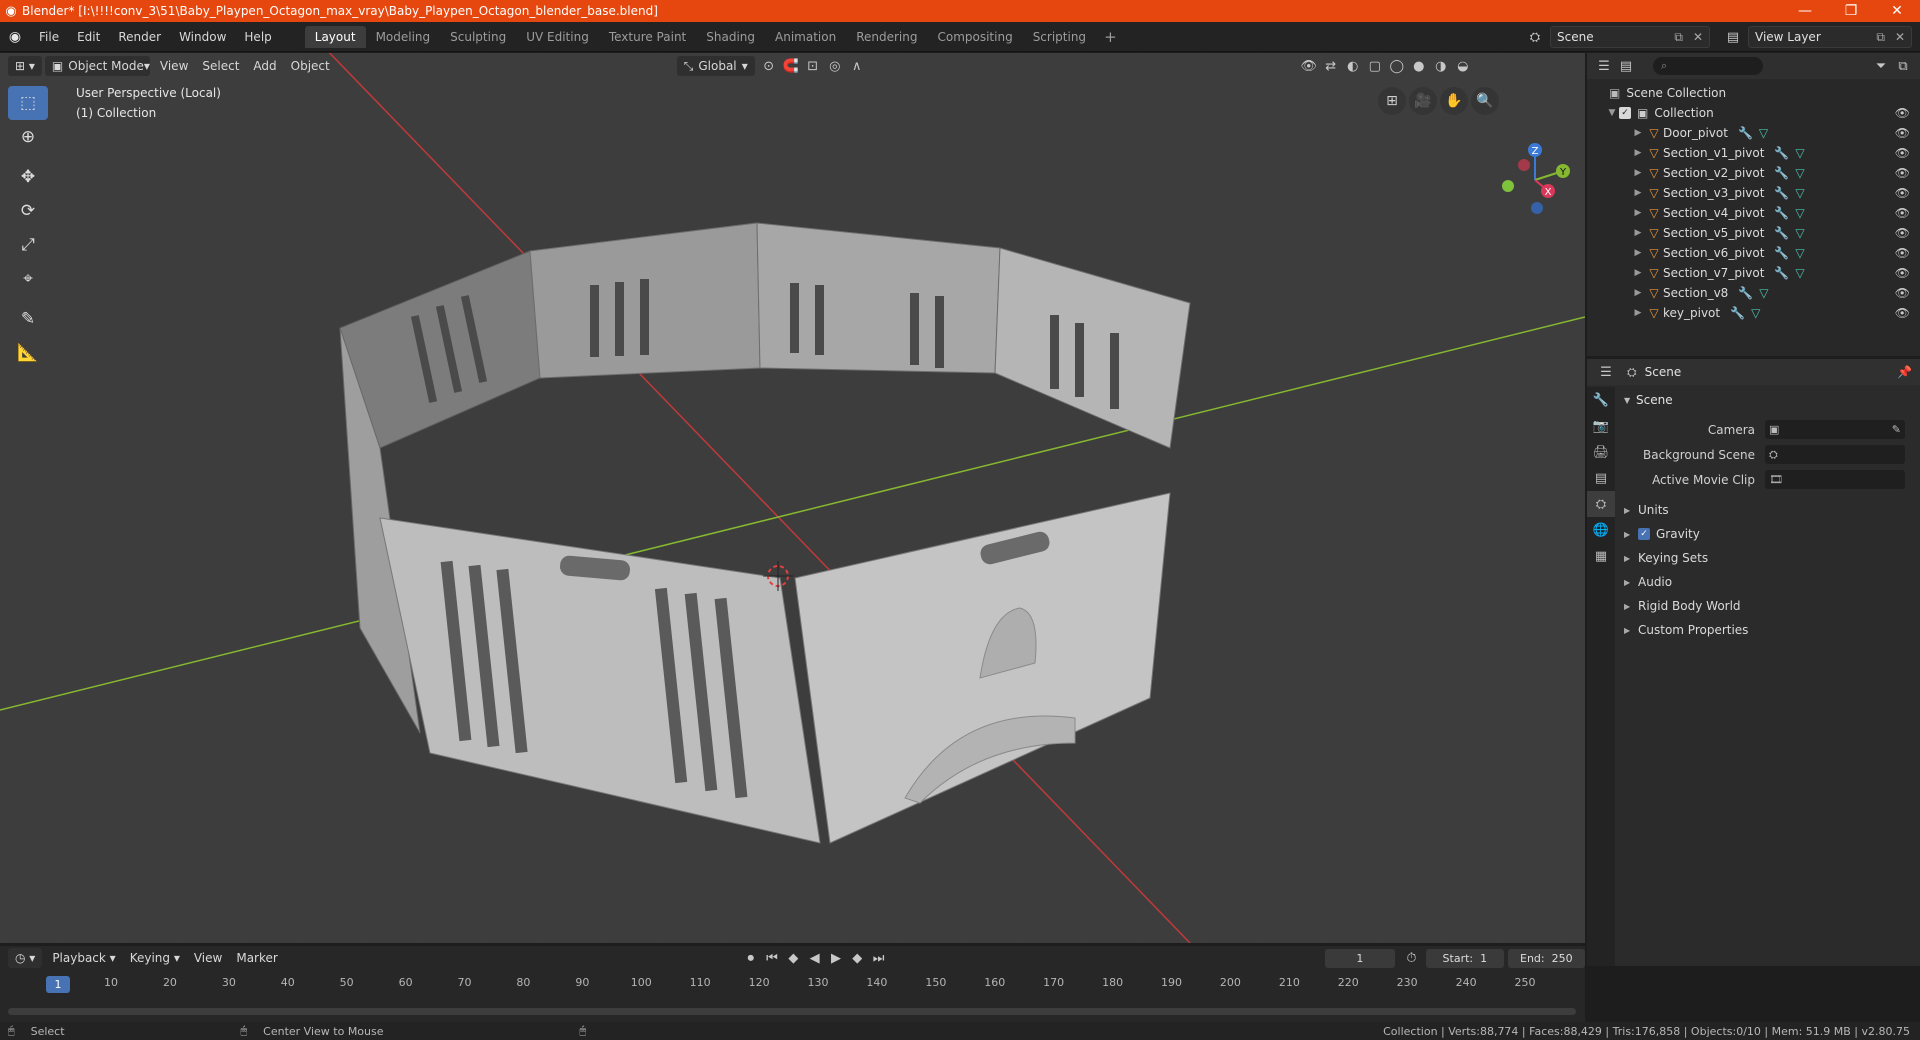 This screenshot has height=1040, width=1920. Describe the element at coordinates (1904, 372) in the screenshot. I see `pin-icon: 📌` at that location.